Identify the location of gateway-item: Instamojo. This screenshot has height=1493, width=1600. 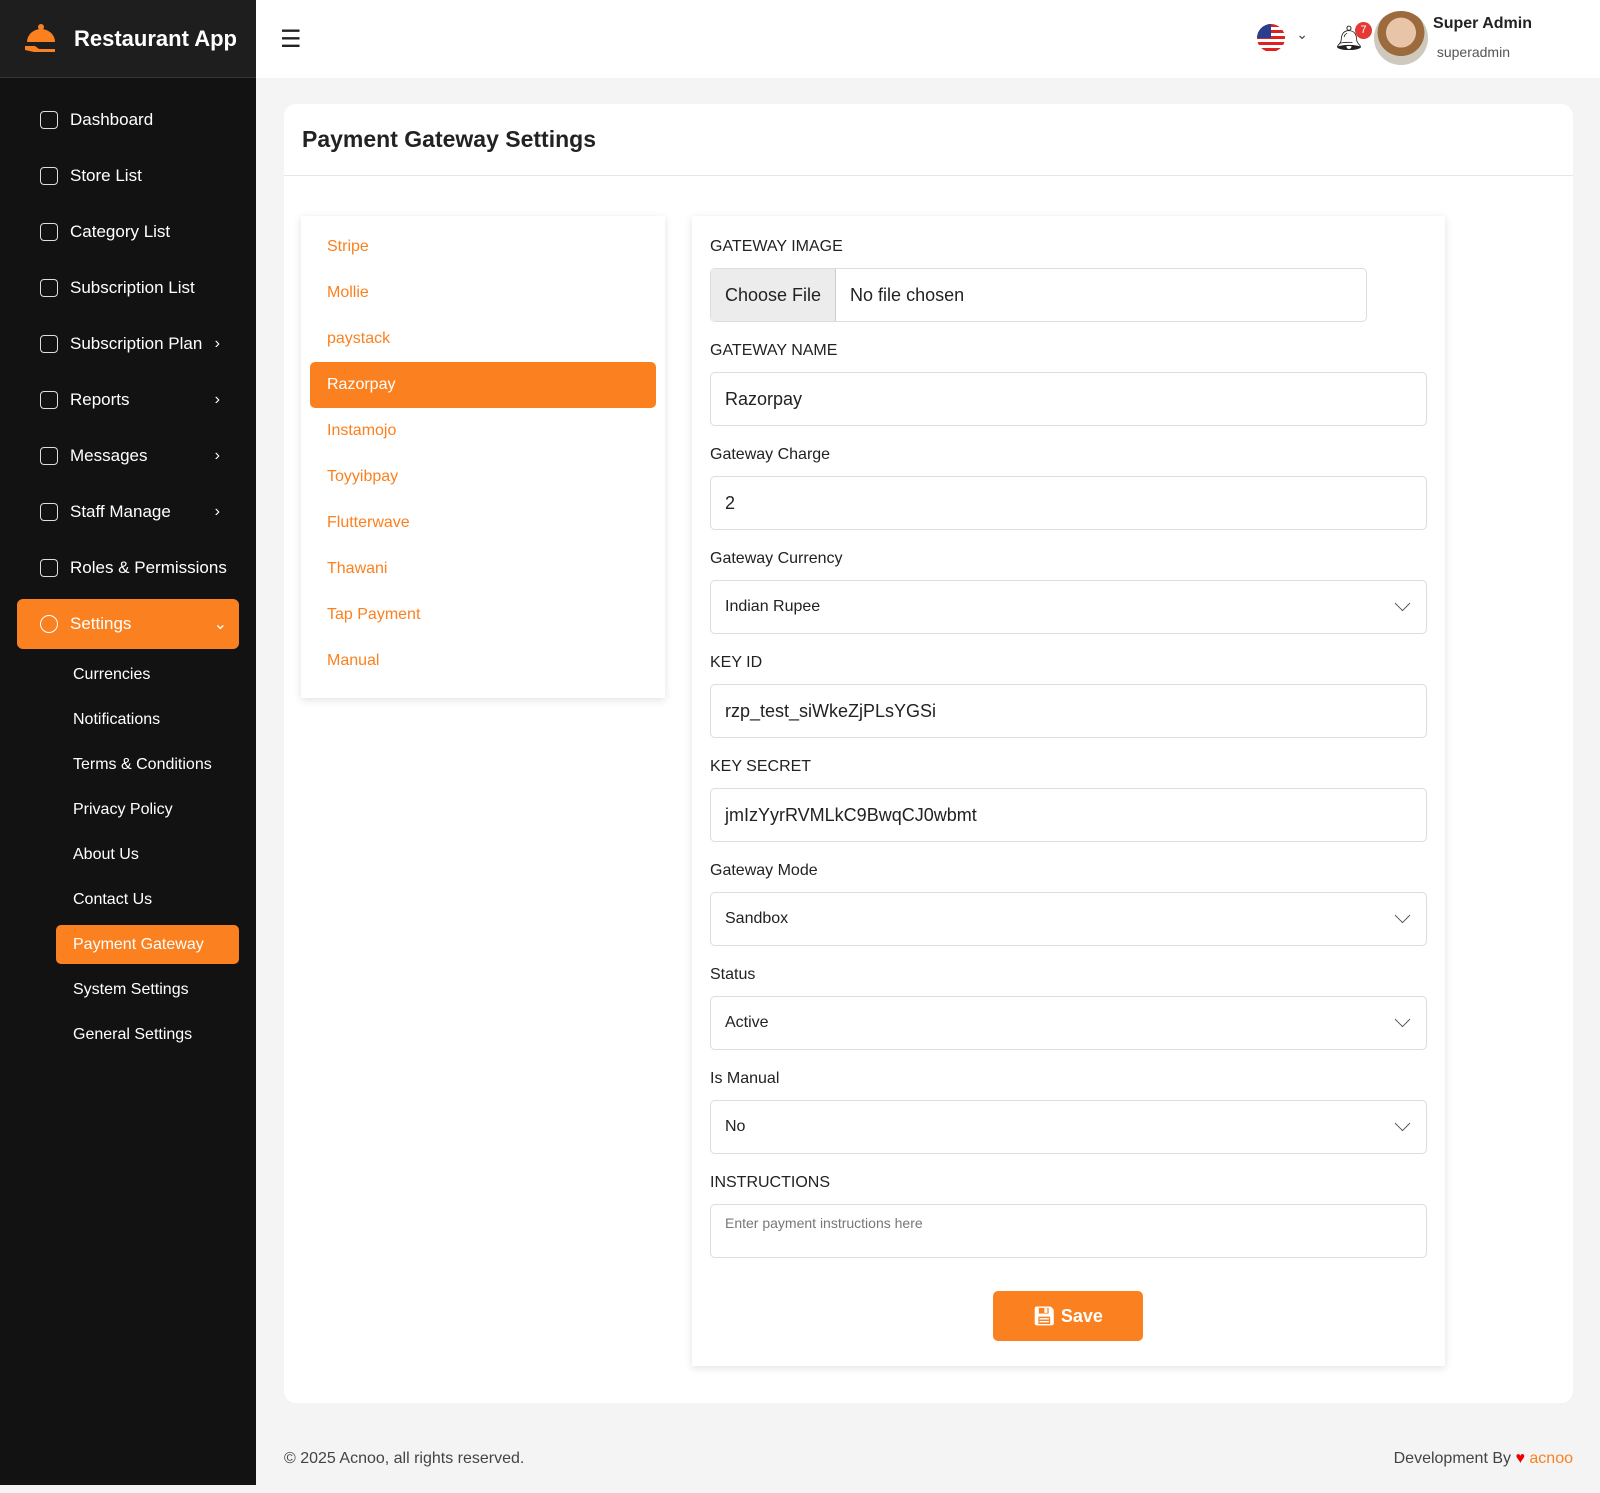
(483, 431).